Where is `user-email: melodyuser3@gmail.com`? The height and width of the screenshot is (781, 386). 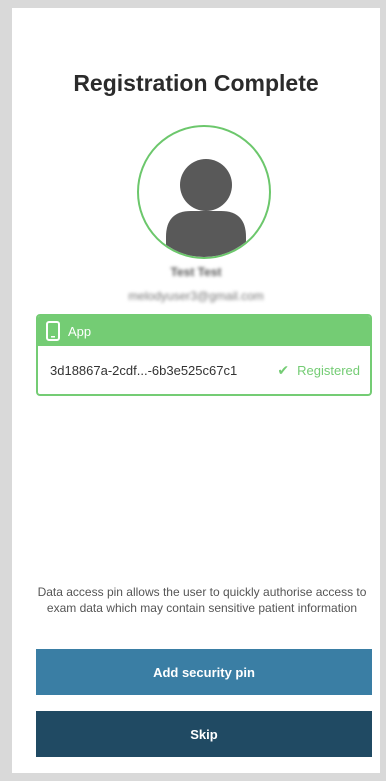 user-email: melodyuser3@gmail.com is located at coordinates (196, 296).